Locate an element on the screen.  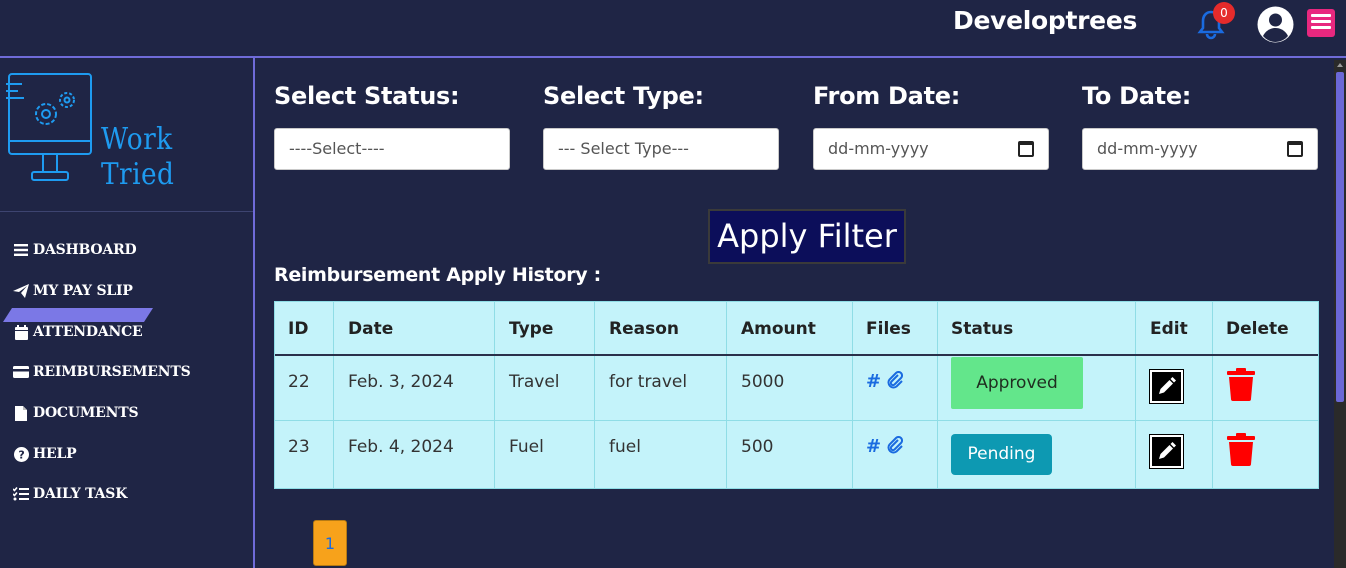
sidebar-item-daily-task: DAILY TASK is located at coordinates (70, 494).